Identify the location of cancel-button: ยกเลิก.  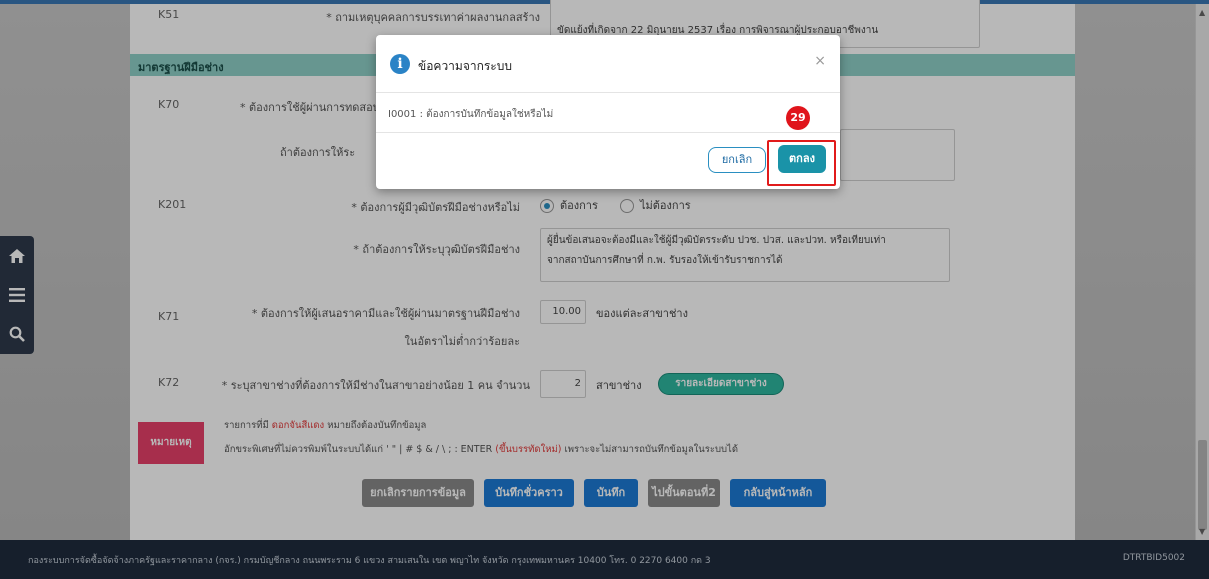
(737, 160).